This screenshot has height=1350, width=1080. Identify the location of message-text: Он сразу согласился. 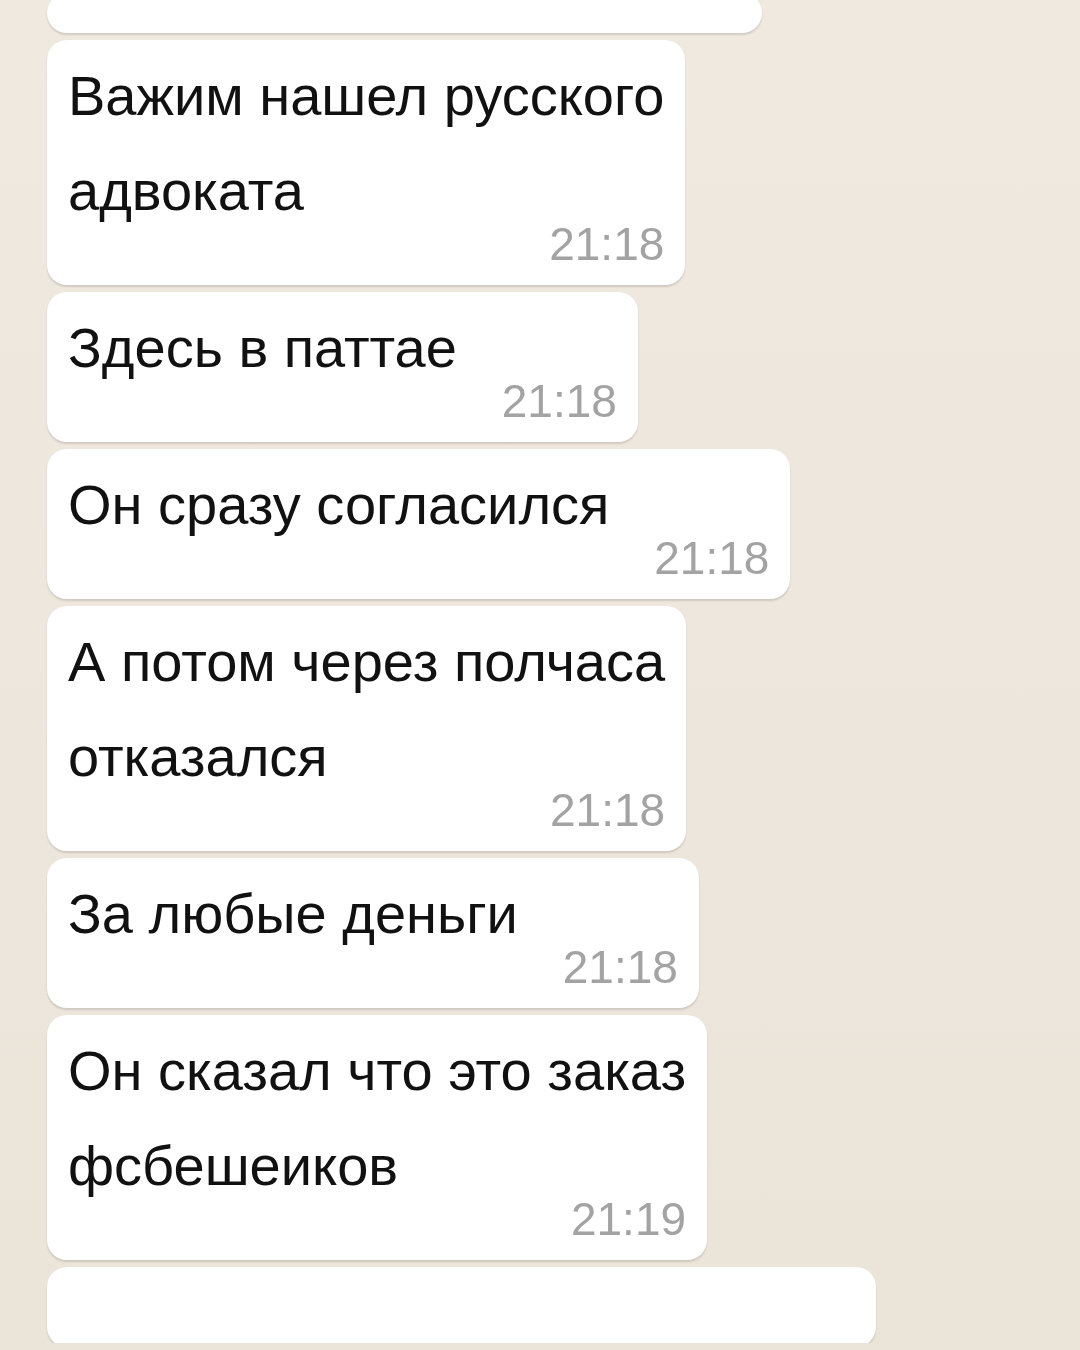
(339, 504).